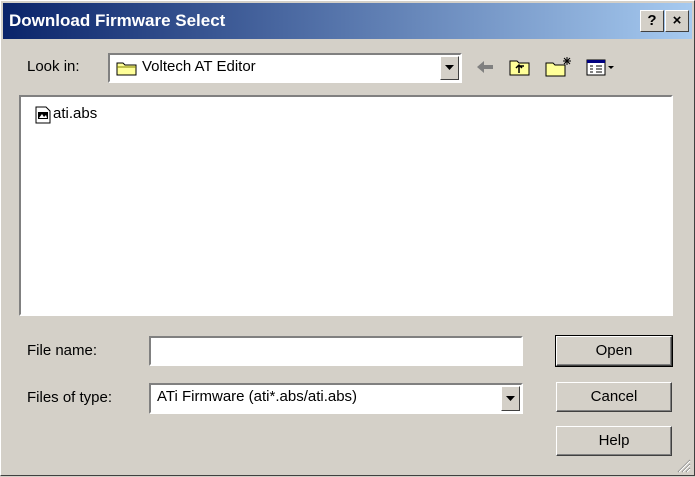 The height and width of the screenshot is (477, 695). What do you see at coordinates (62, 350) in the screenshot?
I see `file-name-label: File name:` at bounding box center [62, 350].